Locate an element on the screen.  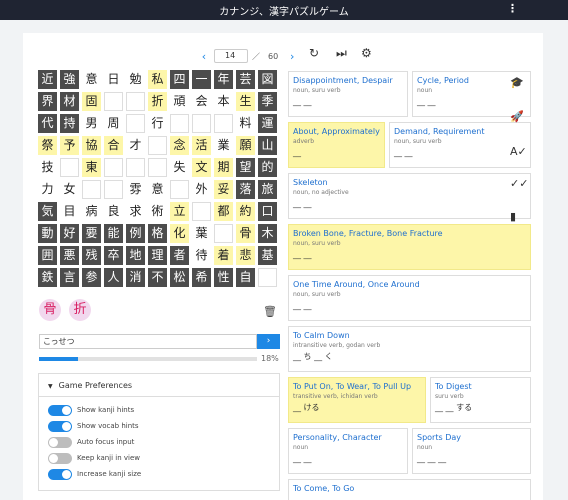
kanji-tile: 病 is located at coordinates (91, 211).